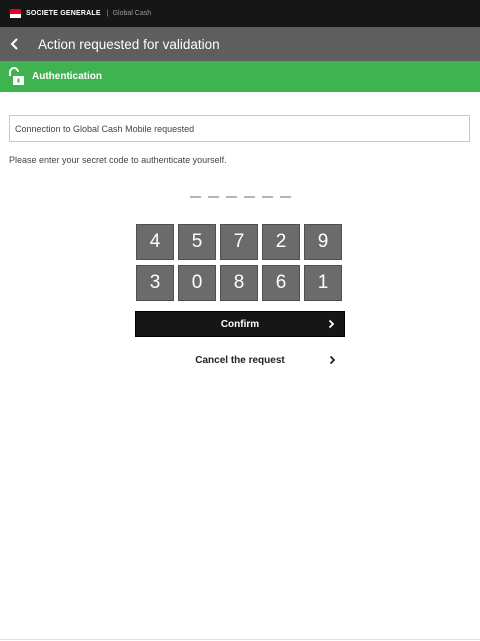  I want to click on cancel-label: Cancel the request, so click(240, 360).